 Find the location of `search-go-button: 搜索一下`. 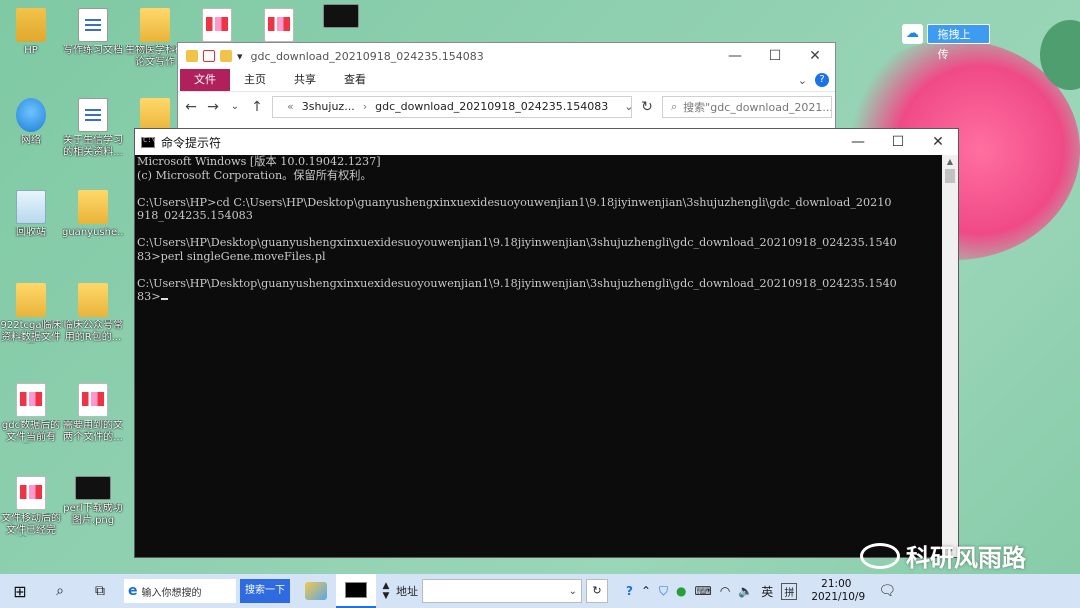

search-go-button: 搜索一下 is located at coordinates (265, 591).